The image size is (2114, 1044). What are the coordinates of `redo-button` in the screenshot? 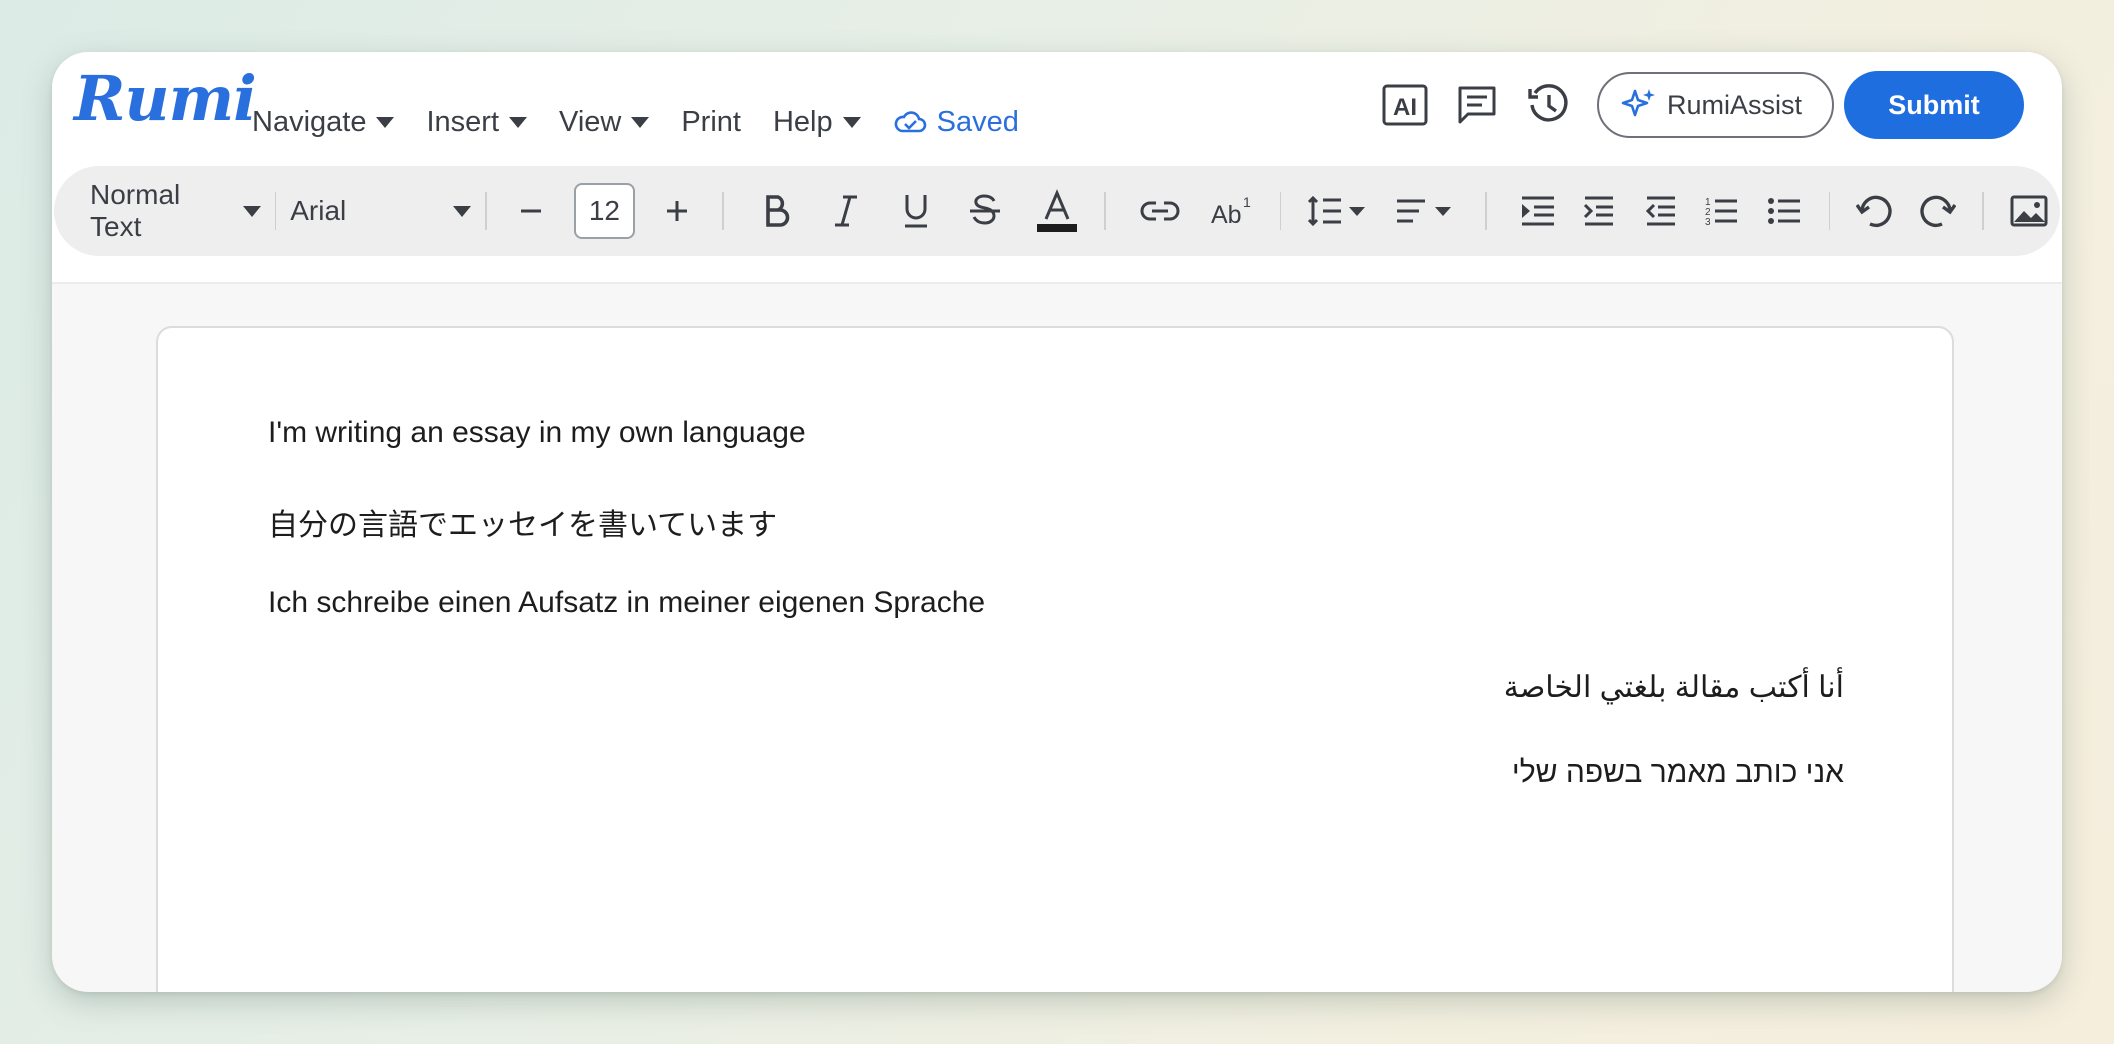 It's located at (1937, 211).